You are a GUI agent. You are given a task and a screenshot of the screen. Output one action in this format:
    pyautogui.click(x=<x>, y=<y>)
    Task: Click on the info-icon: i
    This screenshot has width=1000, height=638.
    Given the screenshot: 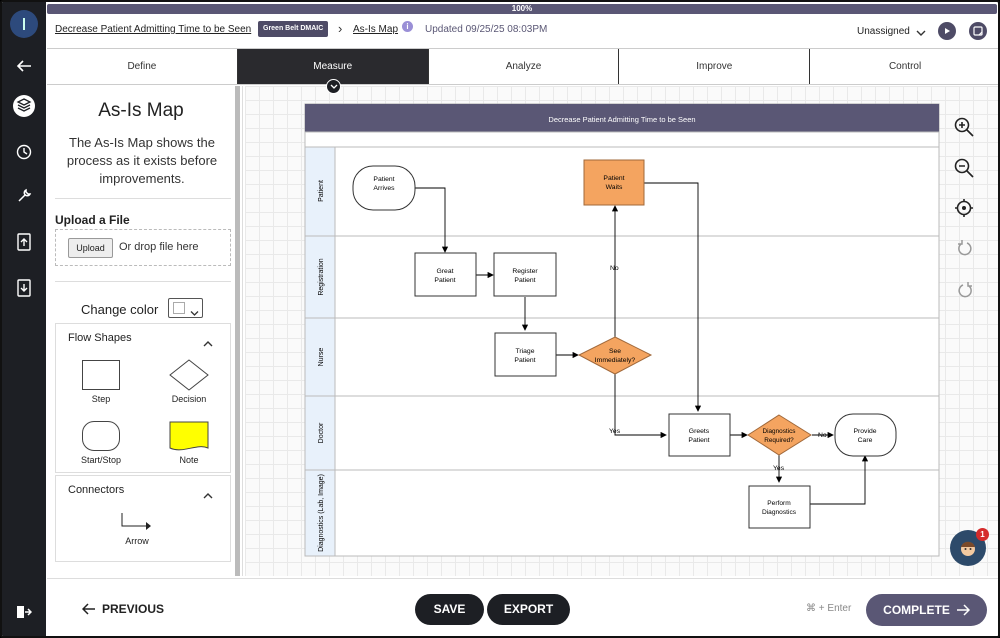 What is the action you would take?
    pyautogui.click(x=407, y=26)
    